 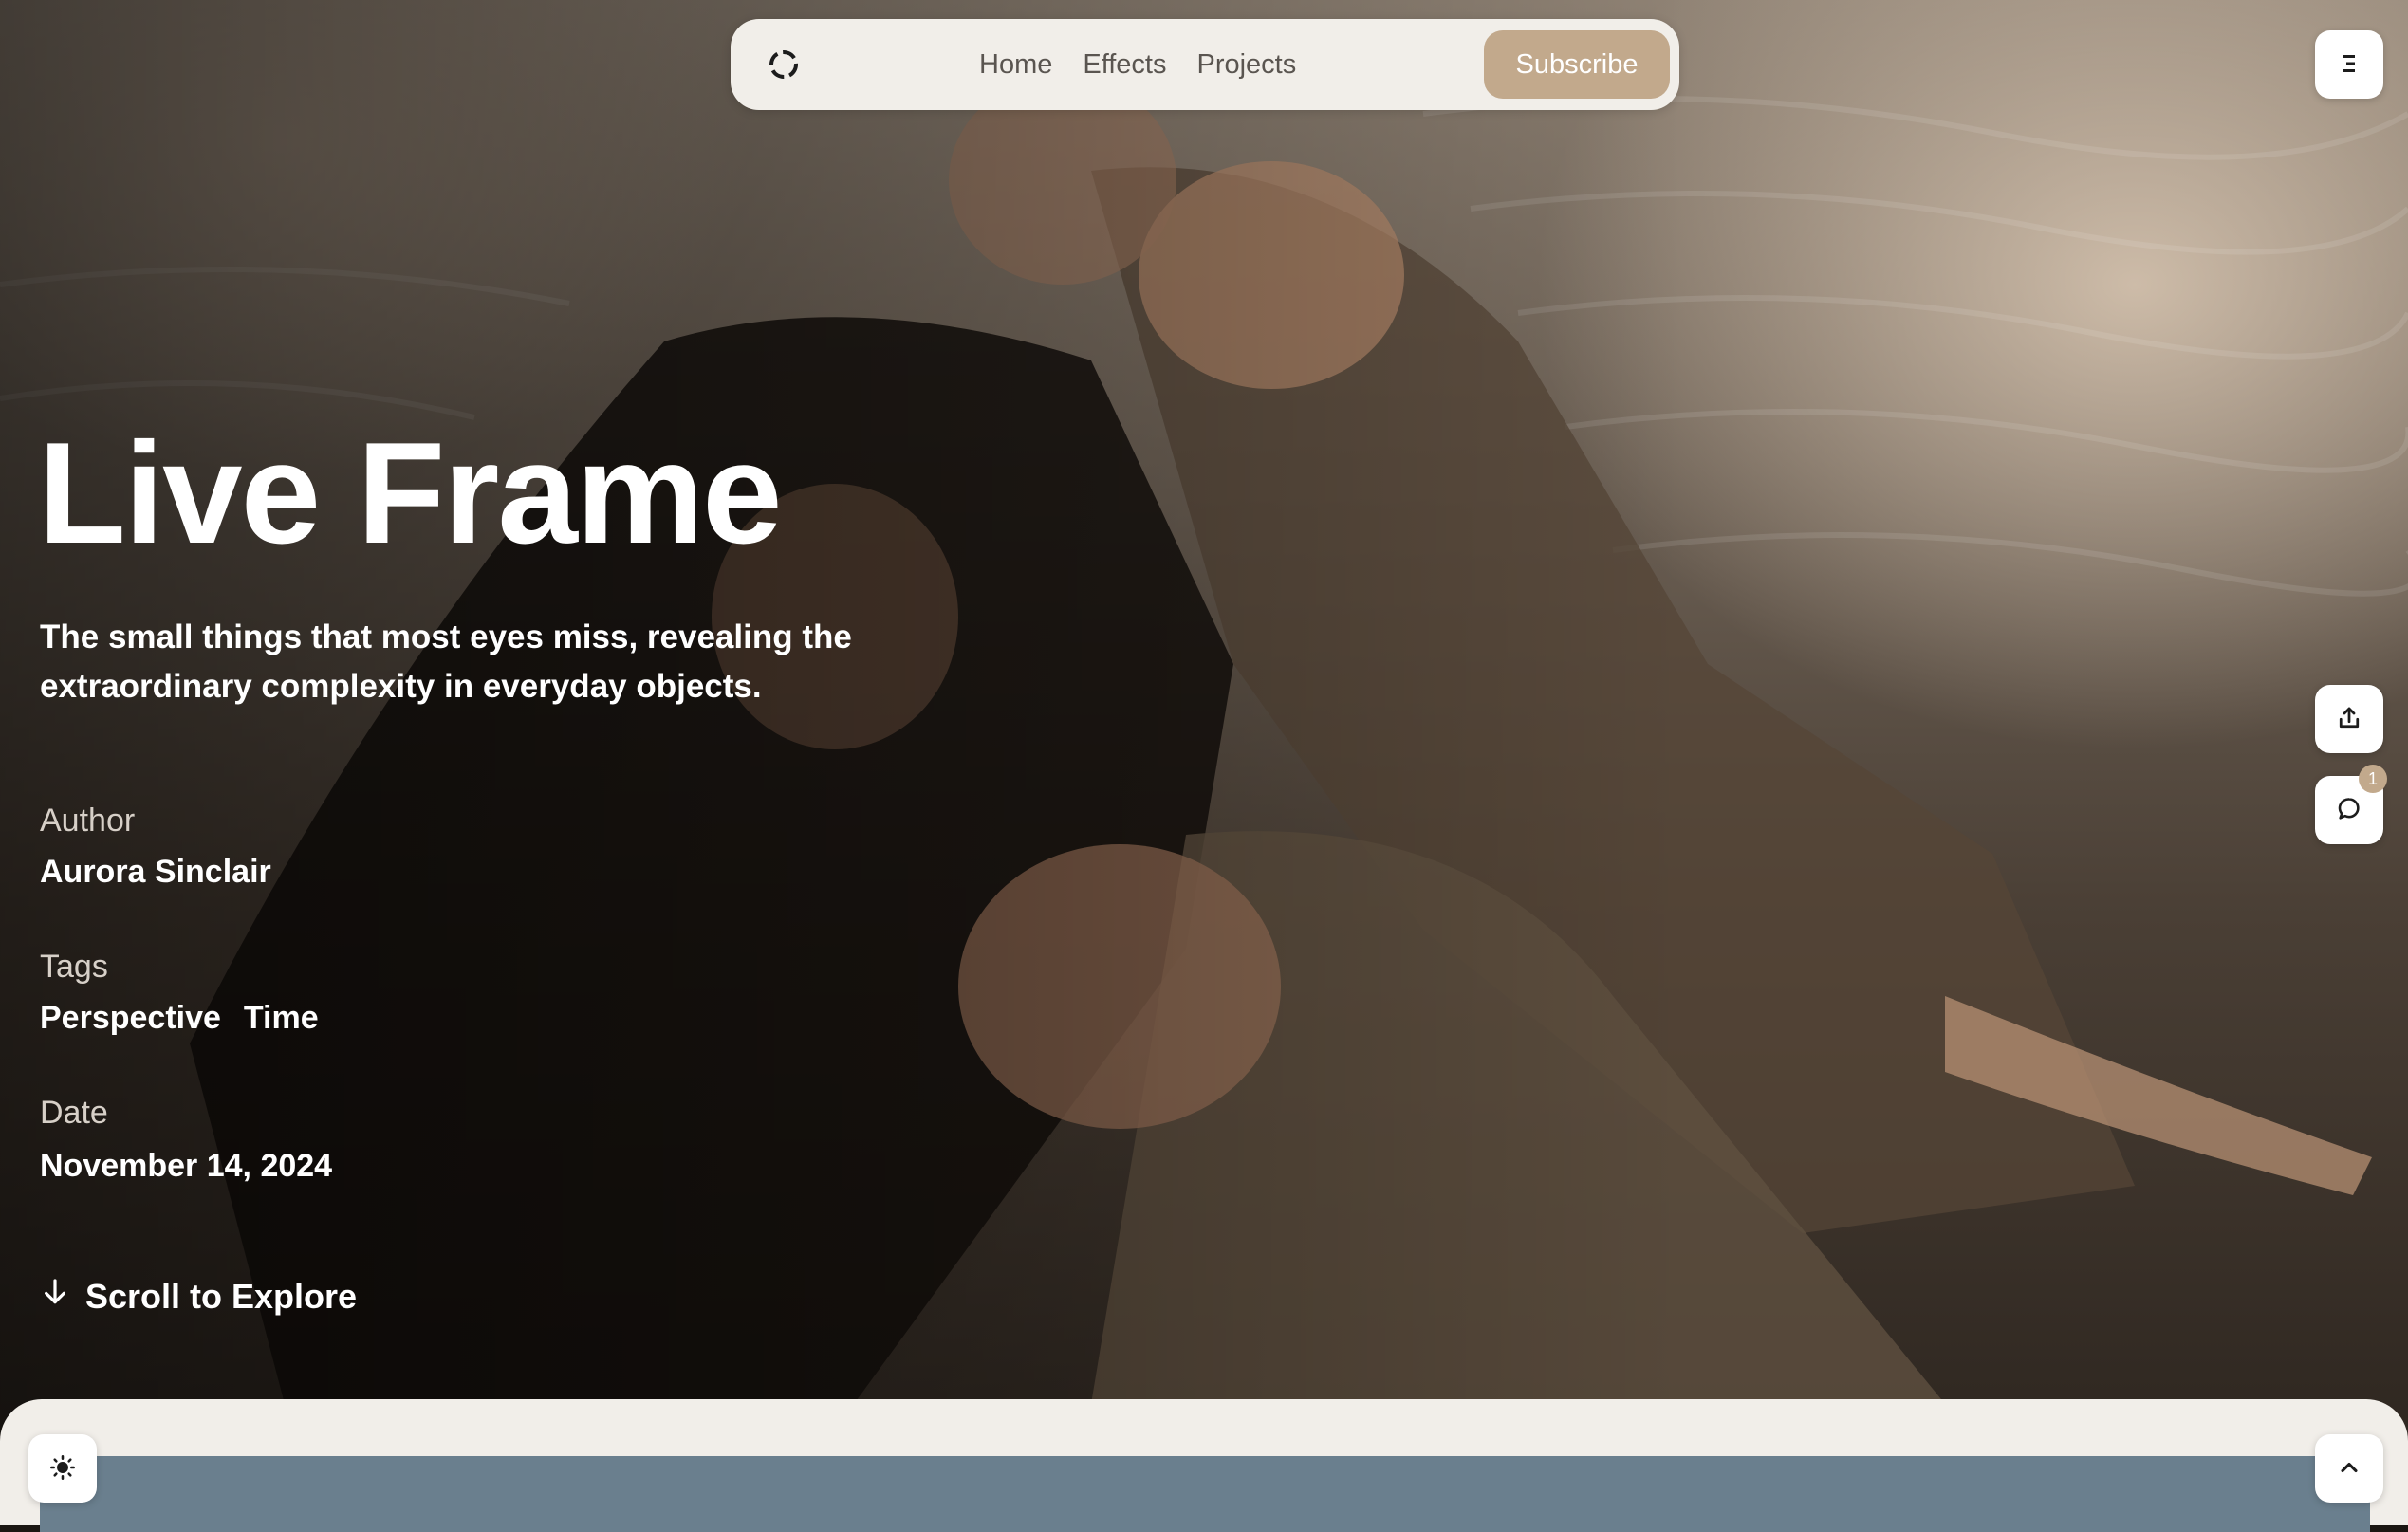 I want to click on nav-link-projects: Projects, so click(x=1246, y=65).